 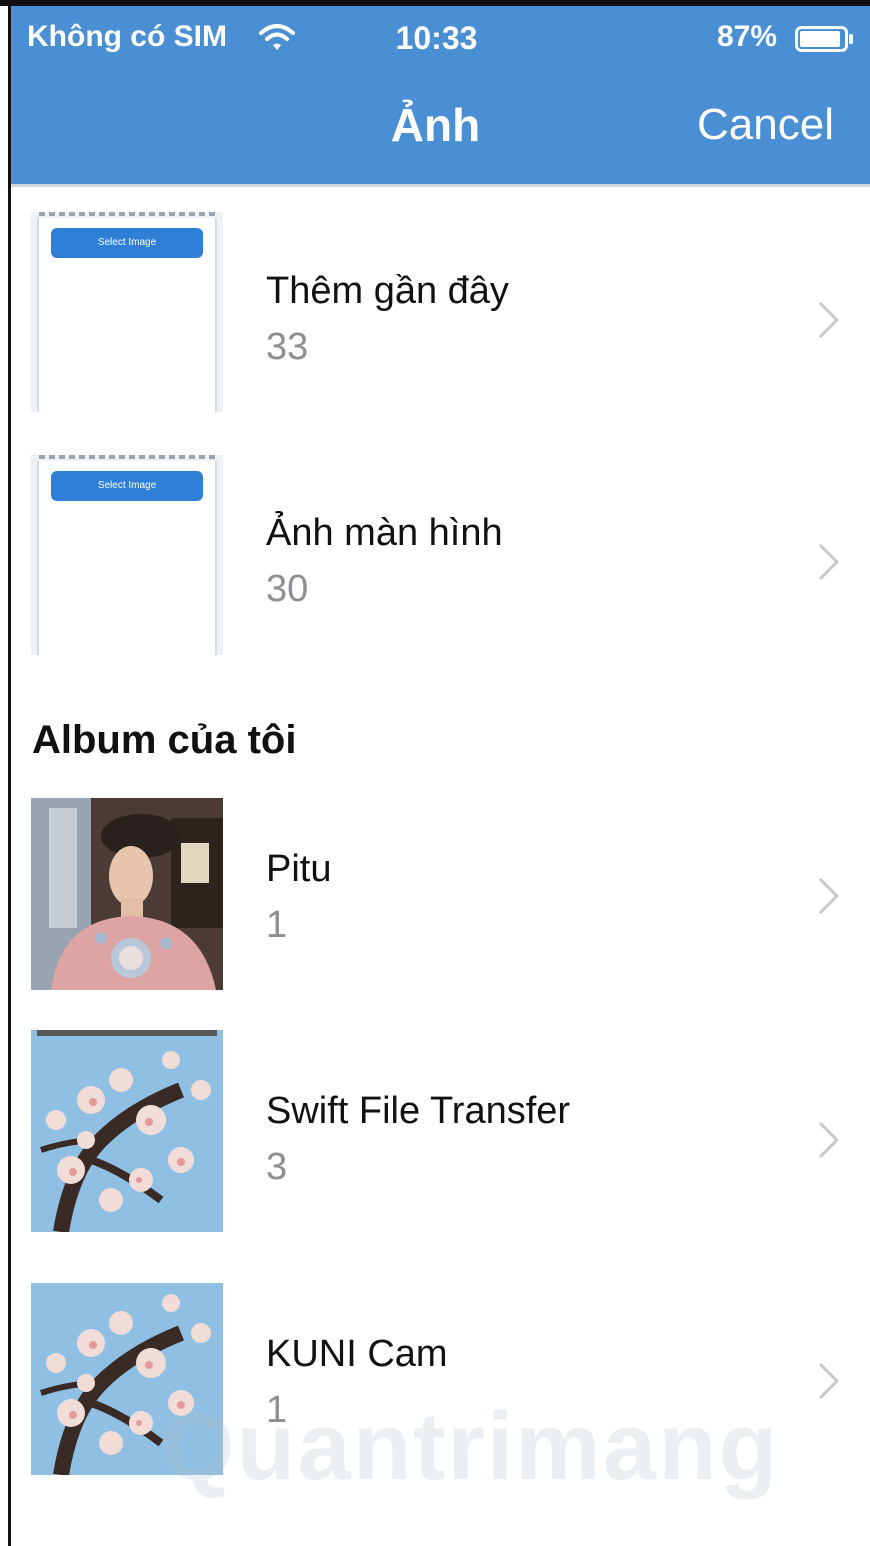 What do you see at coordinates (435, 3) in the screenshot?
I see `screen-frame-top` at bounding box center [435, 3].